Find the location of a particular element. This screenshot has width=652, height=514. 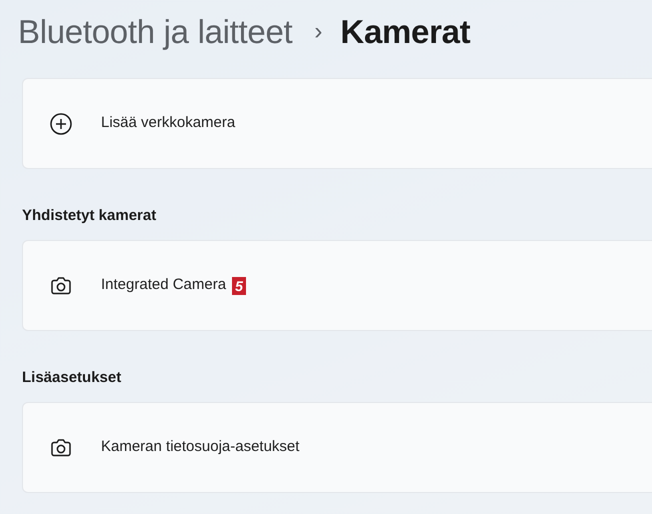

section-heading: Yhdistetyt kamerat is located at coordinates (90, 216).